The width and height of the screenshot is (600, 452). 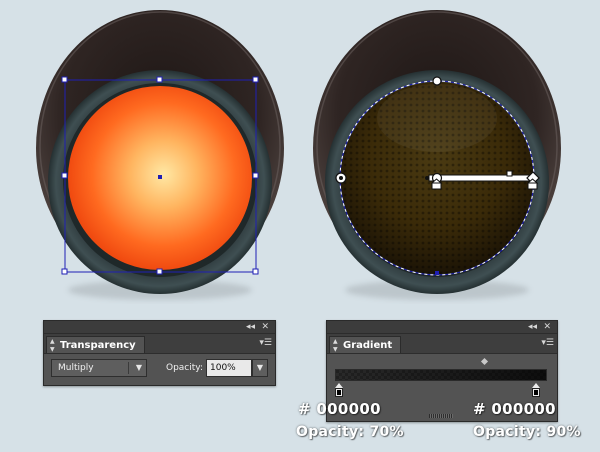 What do you see at coordinates (527, 432) in the screenshot?
I see `right-stop-opacity-annotation: Opacity: 90%` at bounding box center [527, 432].